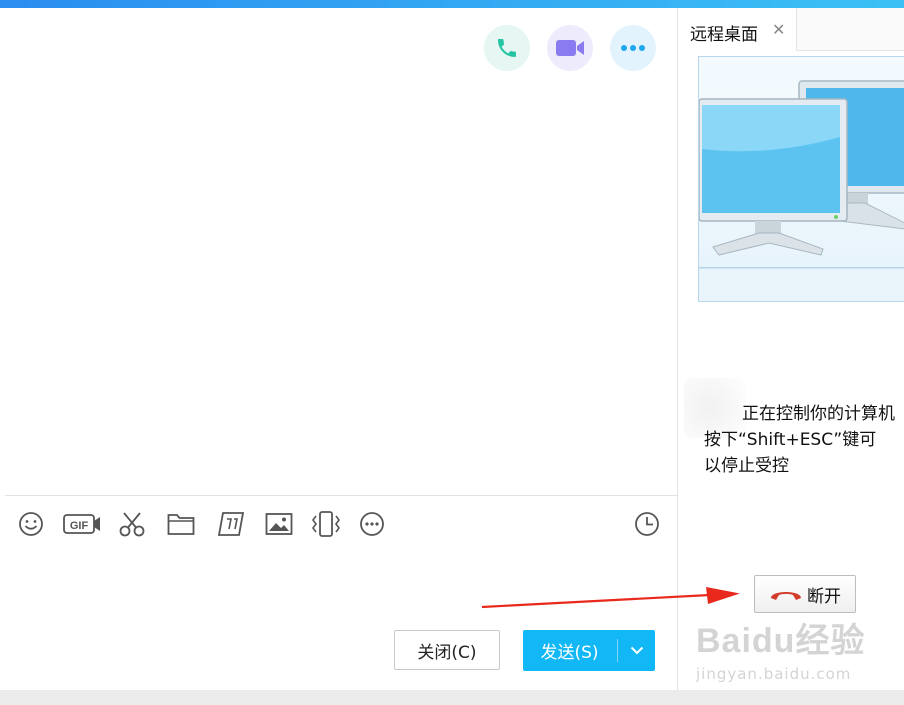  What do you see at coordinates (824, 596) in the screenshot?
I see `disconnect-button-label: 断开` at bounding box center [824, 596].